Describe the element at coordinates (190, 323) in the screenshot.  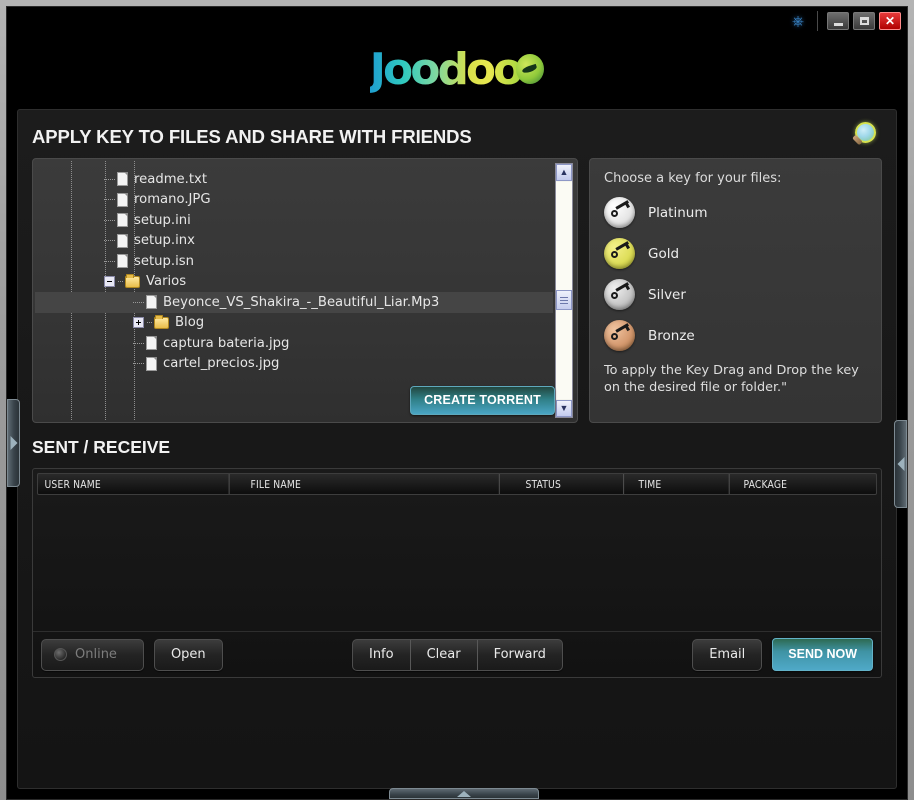
I see `tree-node-label: Blog` at that location.